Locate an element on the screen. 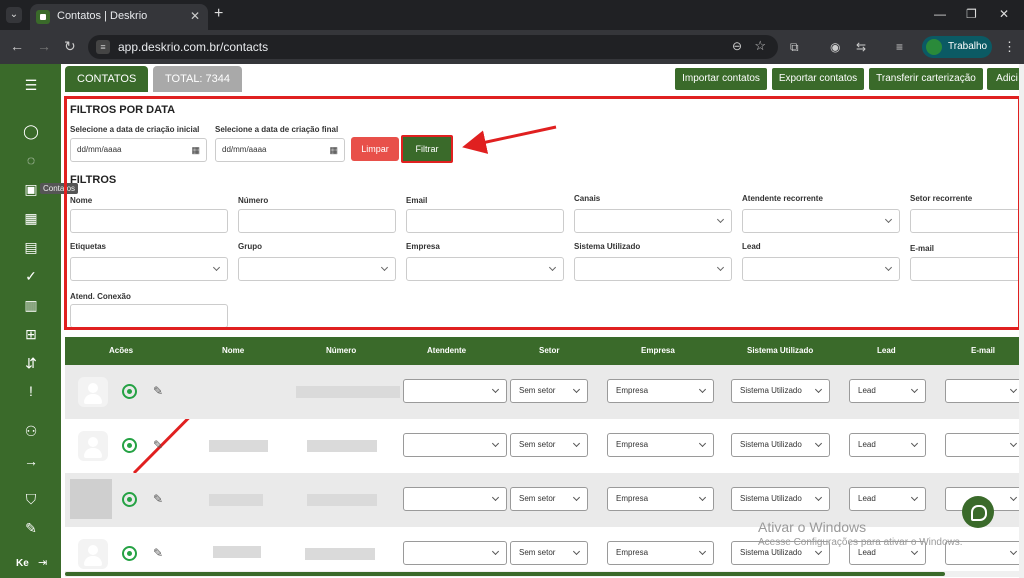 Image resolution: width=1024 pixels, height=578 pixels. tab-search-icon: ⌄ is located at coordinates (14, 15).